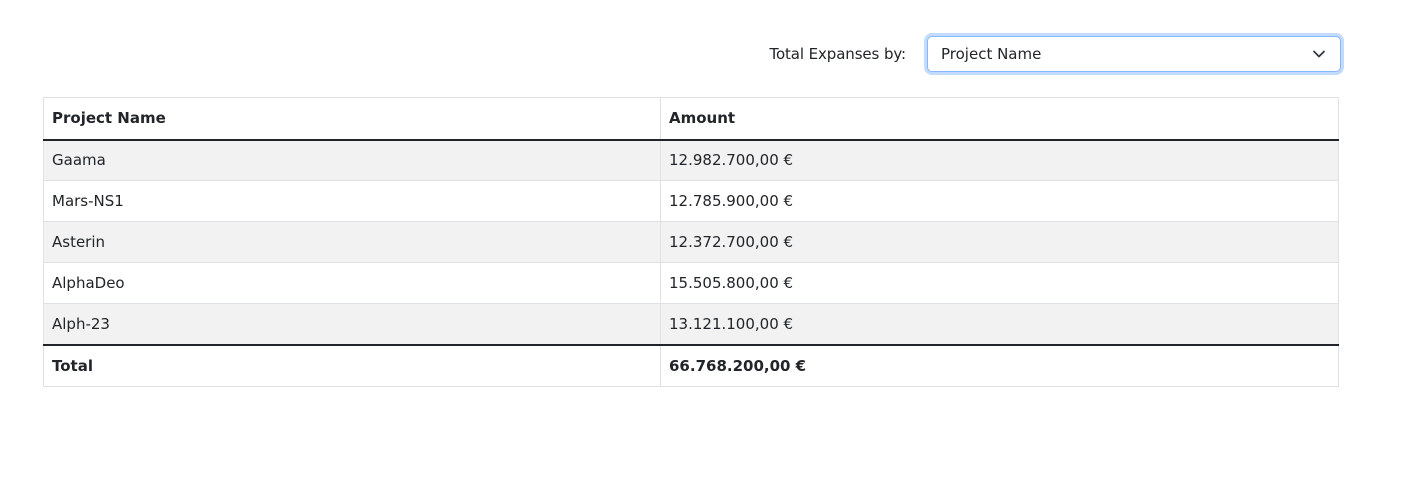  I want to click on project-name-cell: Alph-23, so click(352, 324).